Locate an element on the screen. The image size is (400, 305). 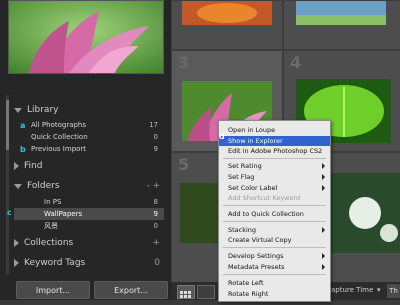
grid-view-button is located at coordinates (186, 292).